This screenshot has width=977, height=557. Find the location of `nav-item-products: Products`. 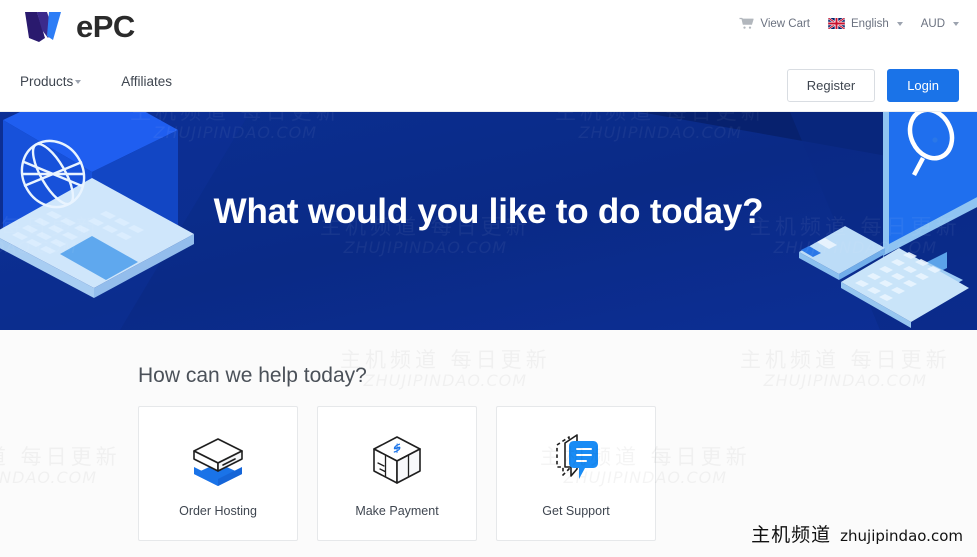

nav-item-products: Products is located at coordinates (51, 81).